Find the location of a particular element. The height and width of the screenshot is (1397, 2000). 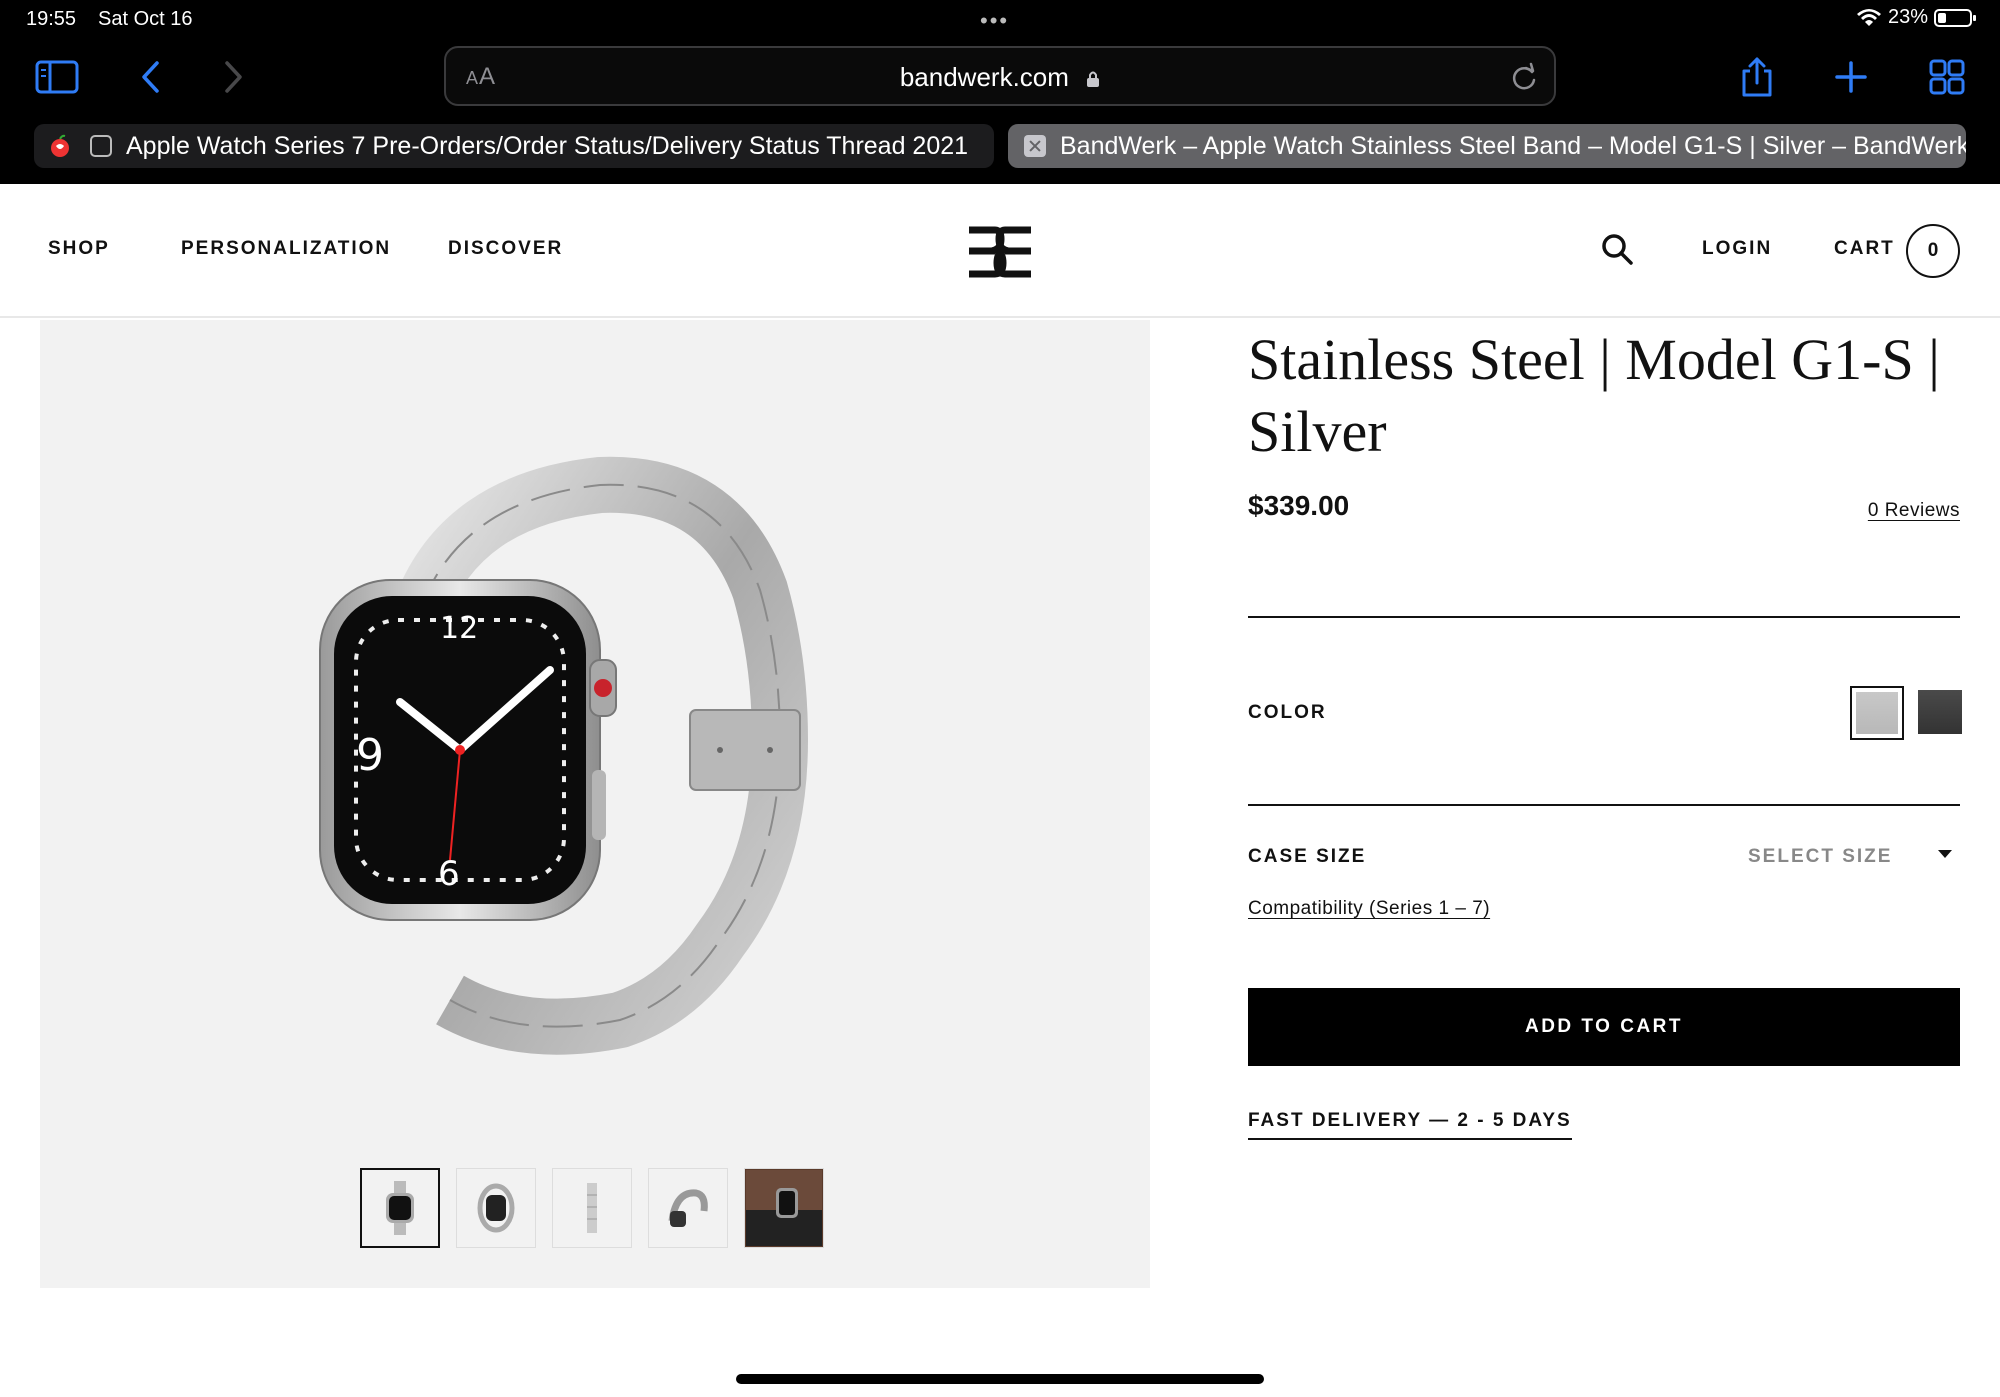

product-image: 12 9 6 is located at coordinates (610, 750).